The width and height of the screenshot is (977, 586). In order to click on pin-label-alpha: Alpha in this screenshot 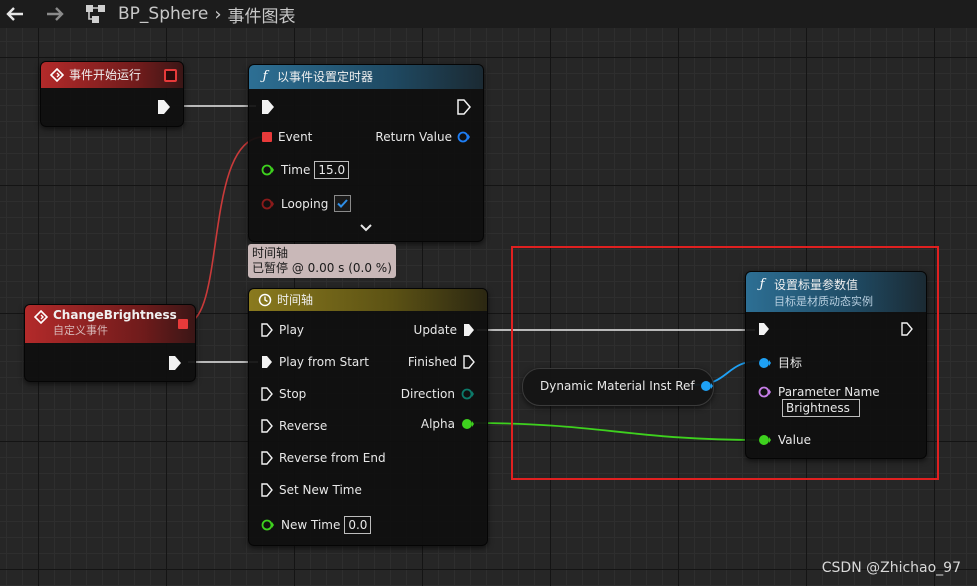, I will do `click(437, 424)`.